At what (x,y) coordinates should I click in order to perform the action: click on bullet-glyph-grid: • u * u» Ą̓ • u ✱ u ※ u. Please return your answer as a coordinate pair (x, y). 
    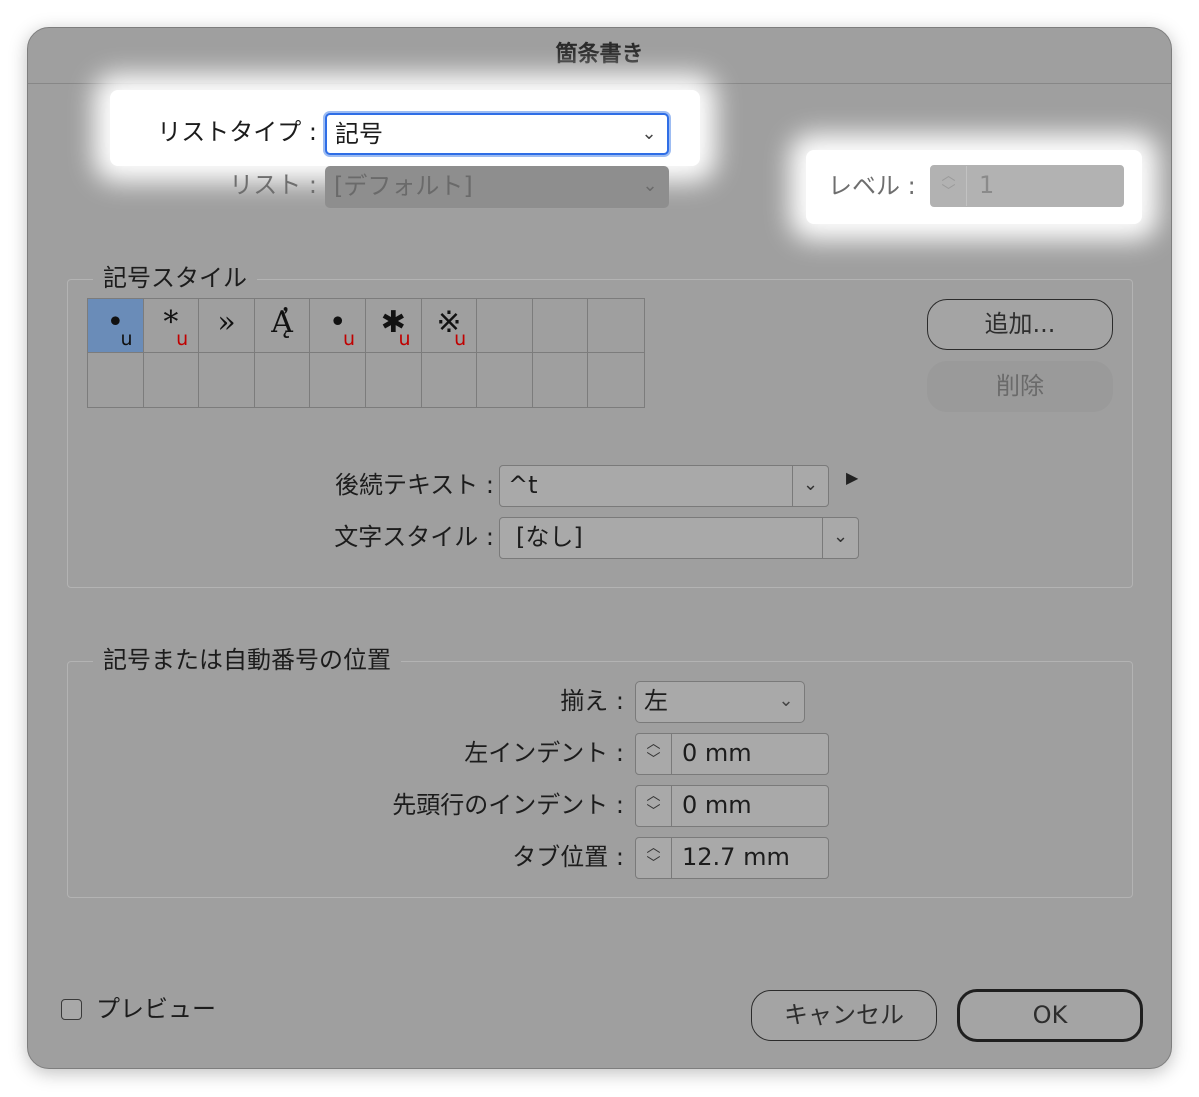
    Looking at the image, I should click on (366, 353).